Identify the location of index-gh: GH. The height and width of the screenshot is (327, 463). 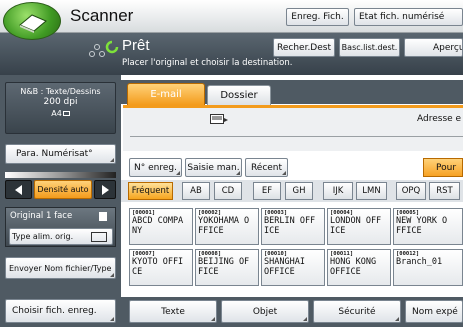
(299, 191).